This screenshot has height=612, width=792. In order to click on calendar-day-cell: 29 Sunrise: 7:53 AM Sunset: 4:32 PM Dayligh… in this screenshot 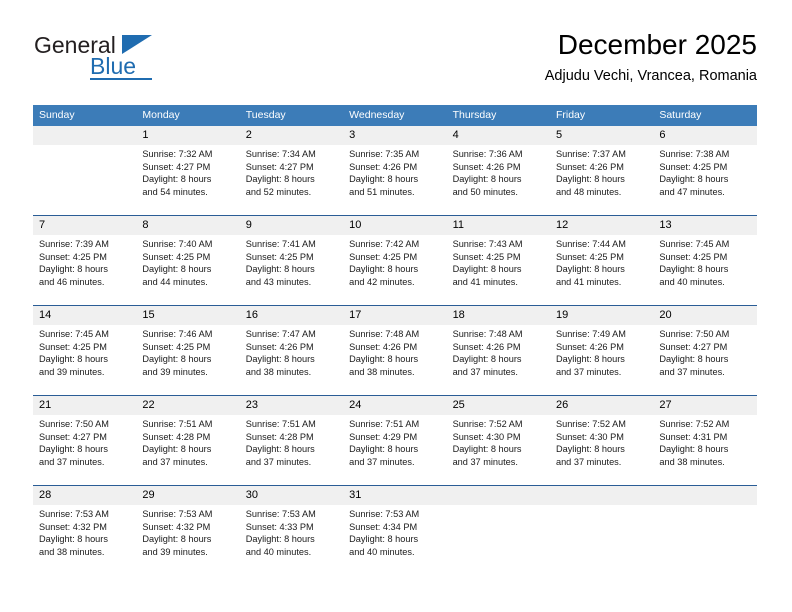, I will do `click(188, 530)`.